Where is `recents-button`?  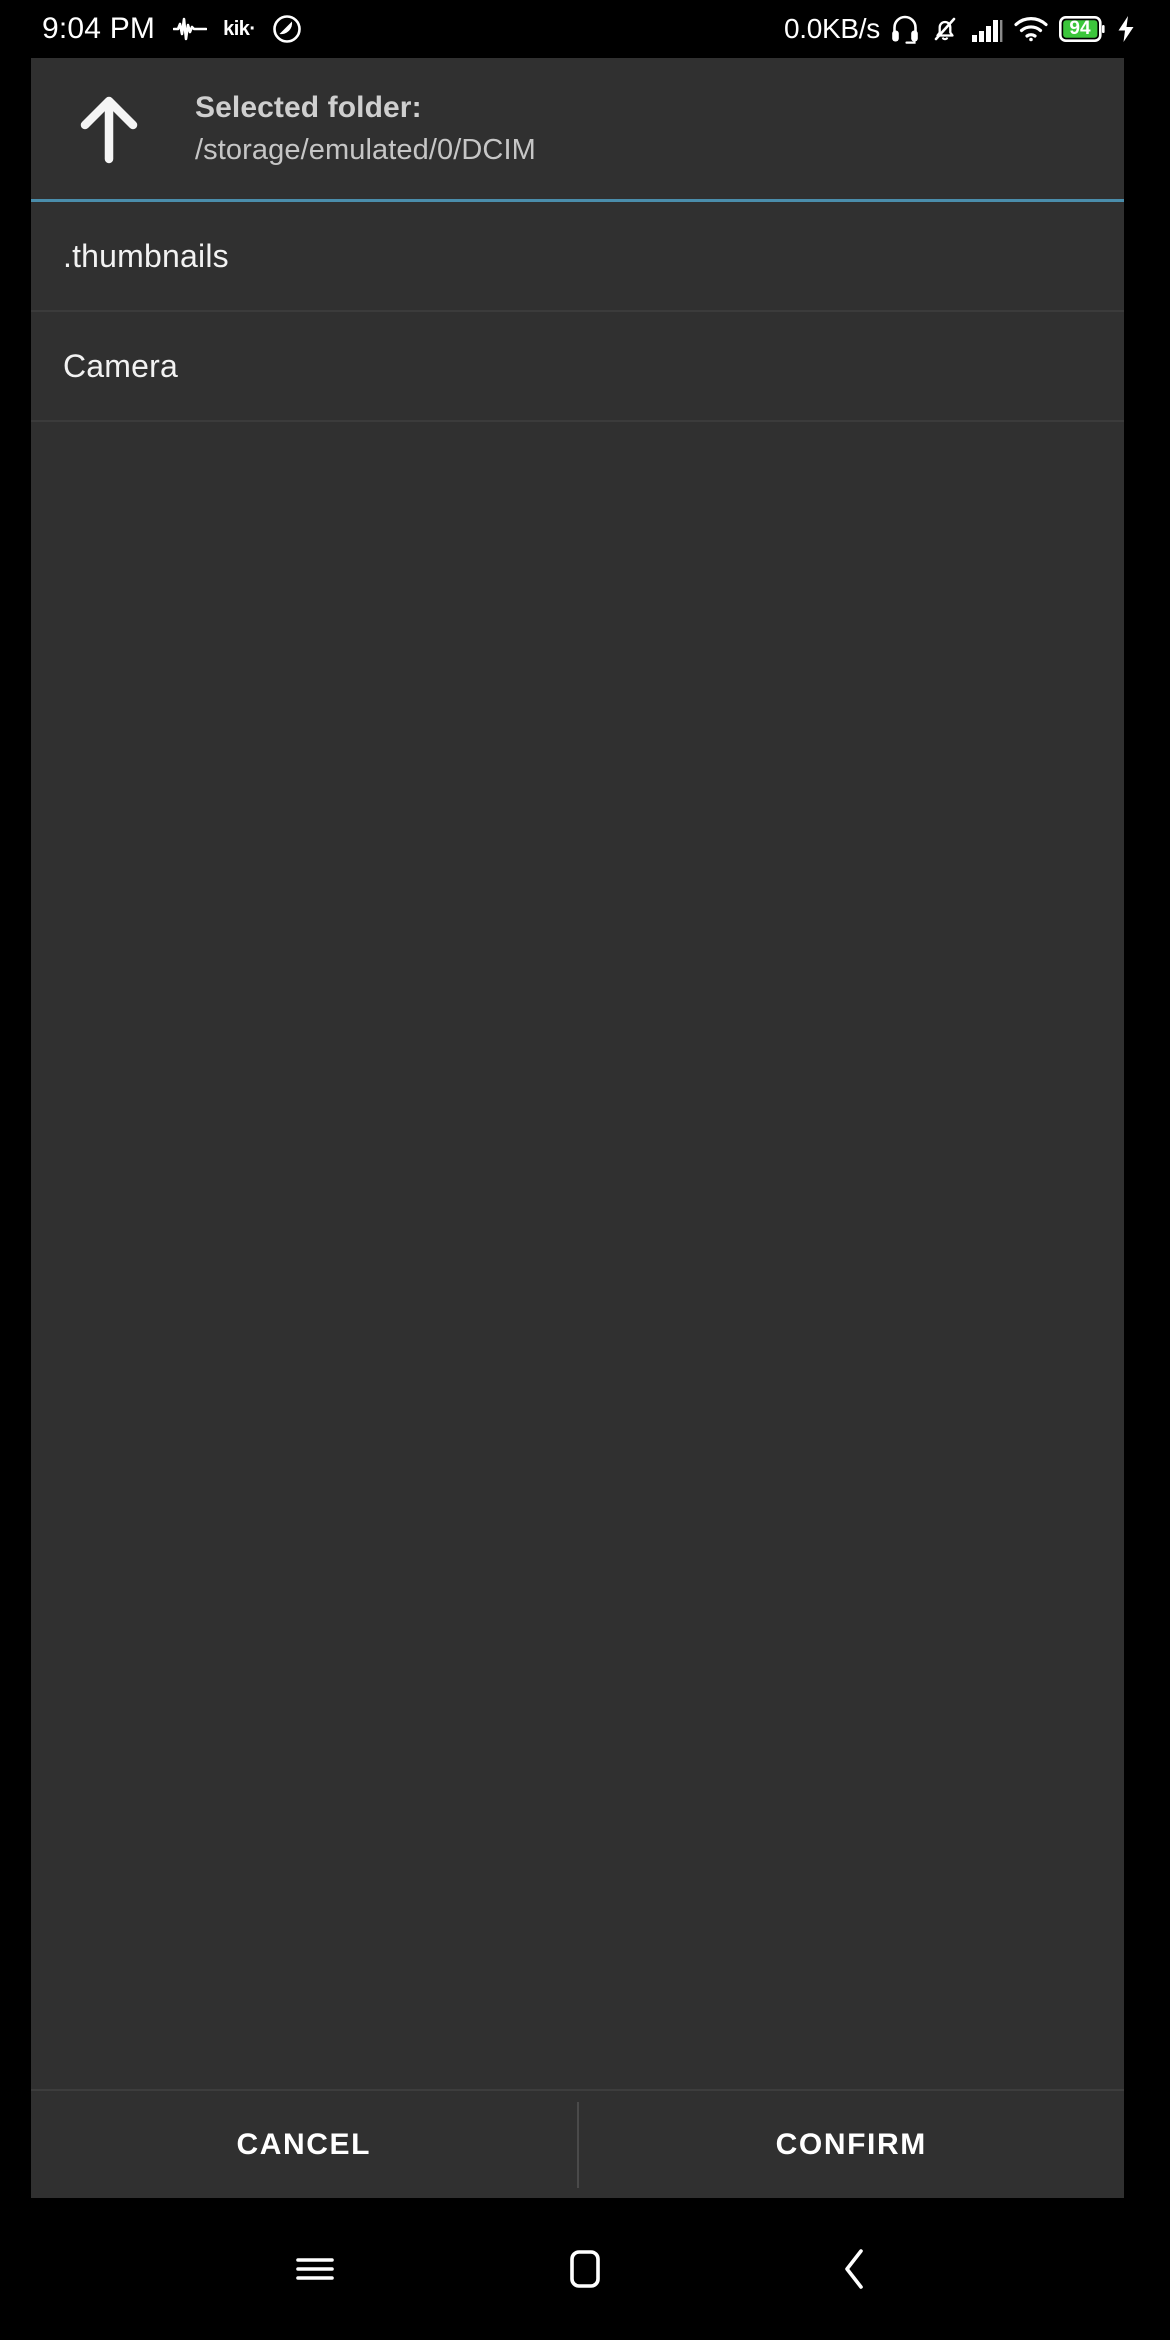
recents-button is located at coordinates (315, 2269).